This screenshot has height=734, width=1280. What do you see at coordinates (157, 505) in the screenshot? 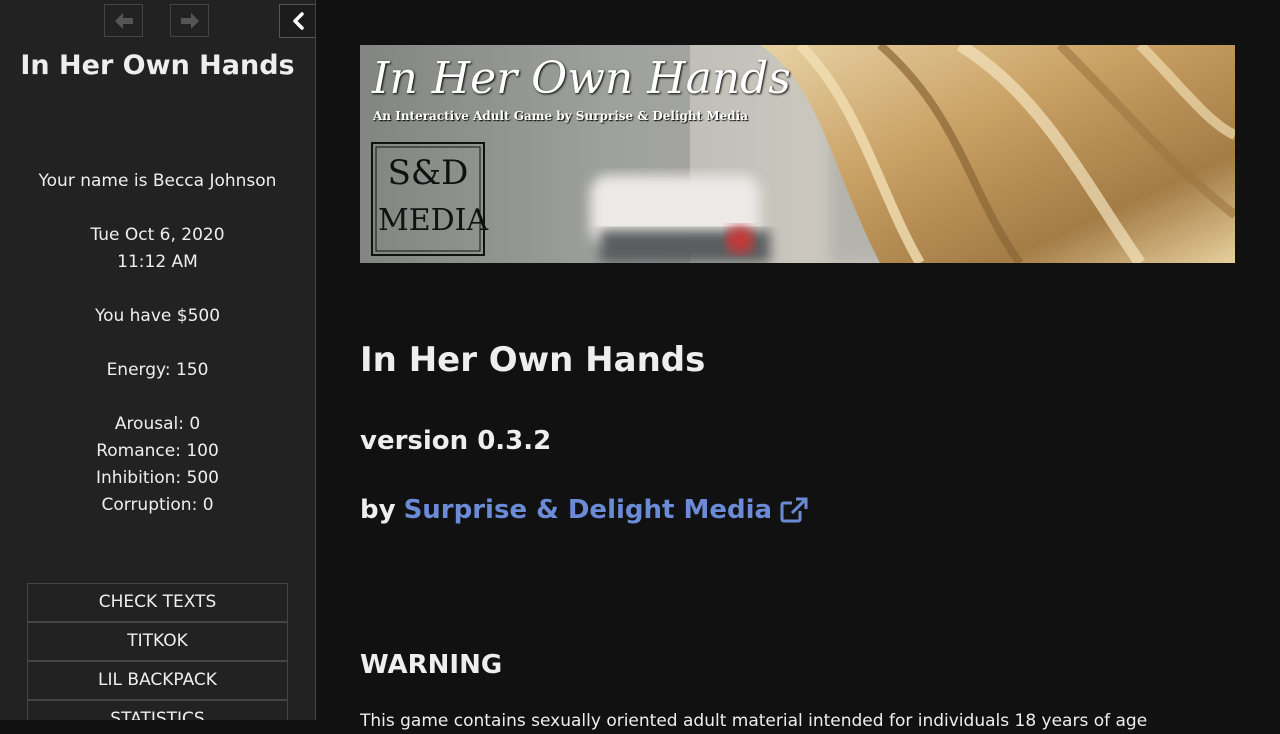
I see `corruption-stat: Corruption: 0` at bounding box center [157, 505].